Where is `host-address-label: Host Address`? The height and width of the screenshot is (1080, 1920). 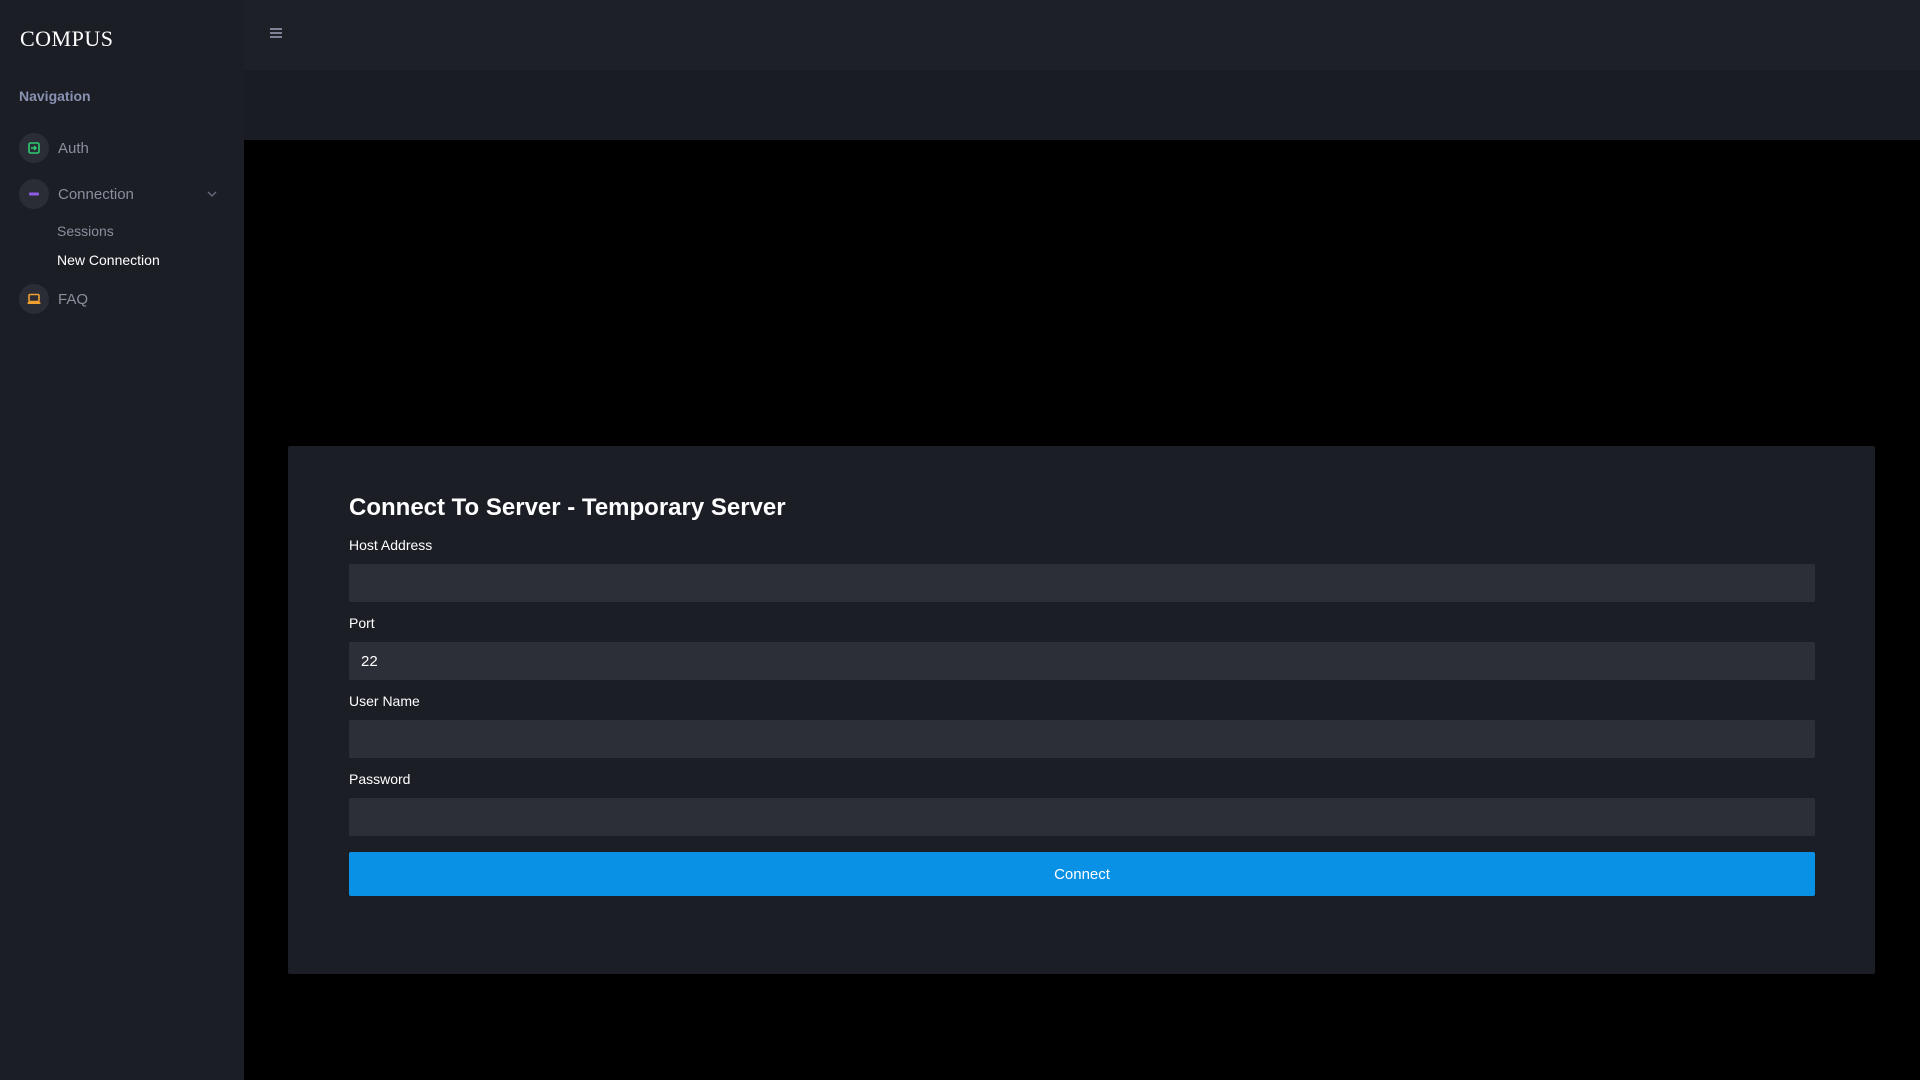
host-address-label: Host Address is located at coordinates (391, 545).